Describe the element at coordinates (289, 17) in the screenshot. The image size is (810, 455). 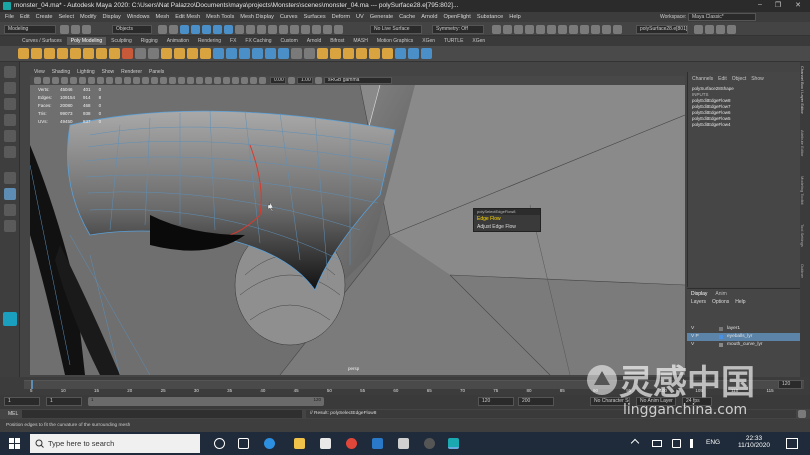
I see `menu-curves: Curves` at that location.